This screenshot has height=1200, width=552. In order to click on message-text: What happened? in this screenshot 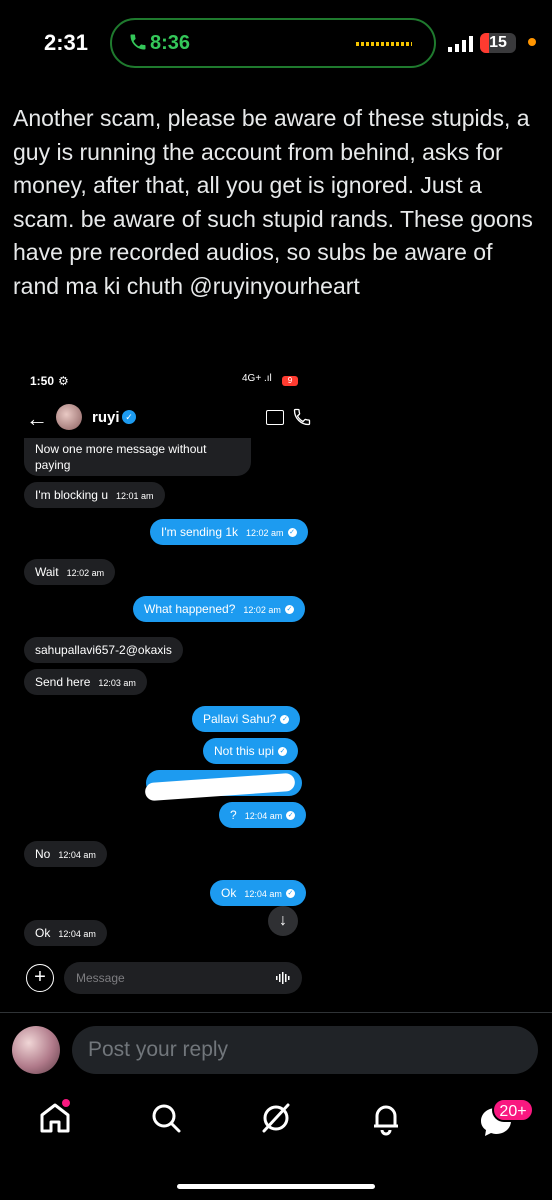, I will do `click(190, 609)`.